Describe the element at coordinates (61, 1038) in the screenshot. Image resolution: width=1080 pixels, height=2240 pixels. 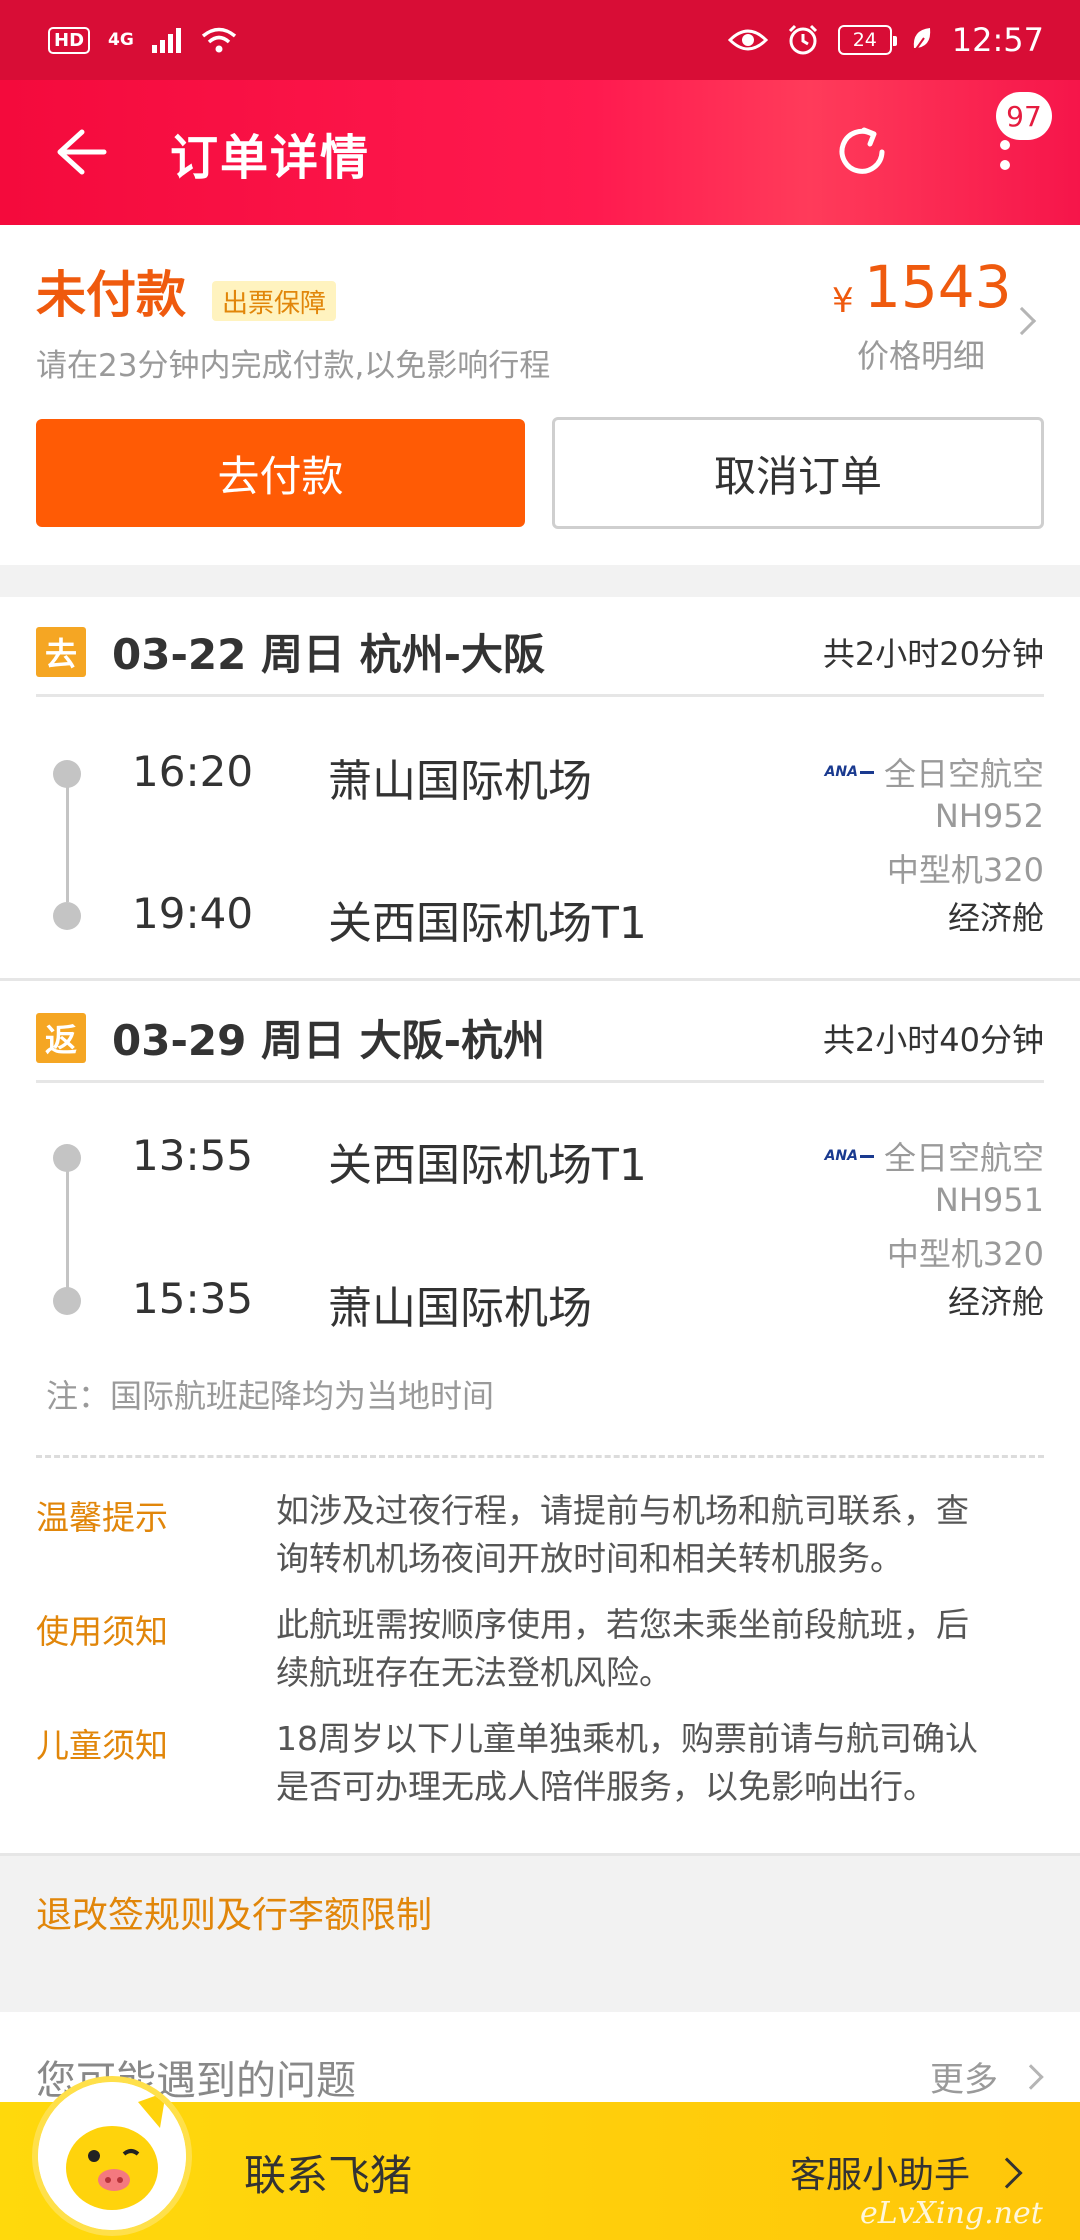
I see `return-tag: 返` at that location.